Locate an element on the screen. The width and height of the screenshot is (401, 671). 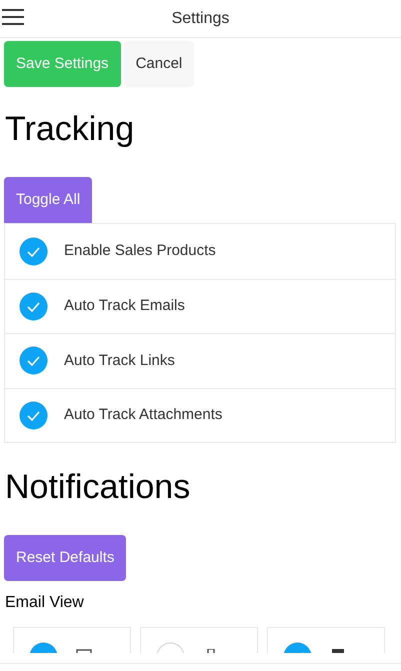
cancel-button: Cancel is located at coordinates (159, 64).